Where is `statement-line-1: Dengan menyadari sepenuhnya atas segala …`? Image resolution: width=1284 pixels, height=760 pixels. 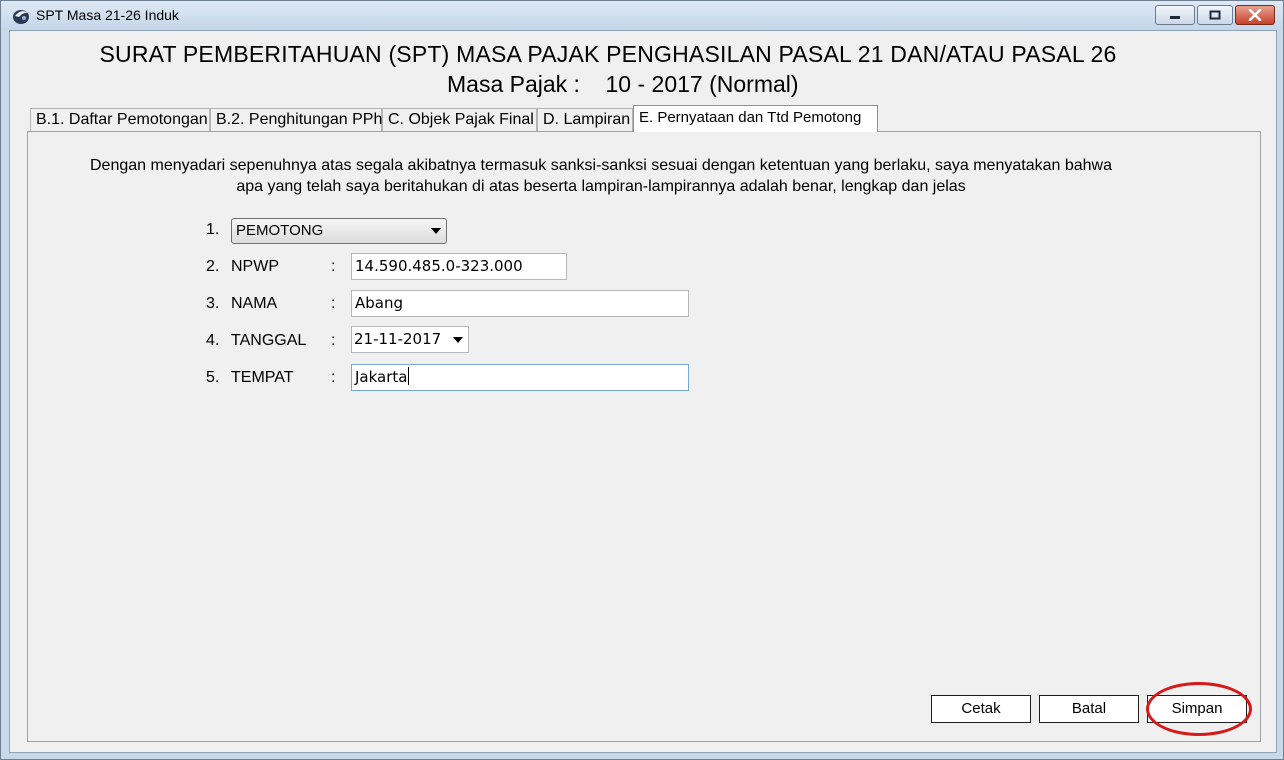 statement-line-1: Dengan menyadari sepenuhnya atas segala … is located at coordinates (601, 165).